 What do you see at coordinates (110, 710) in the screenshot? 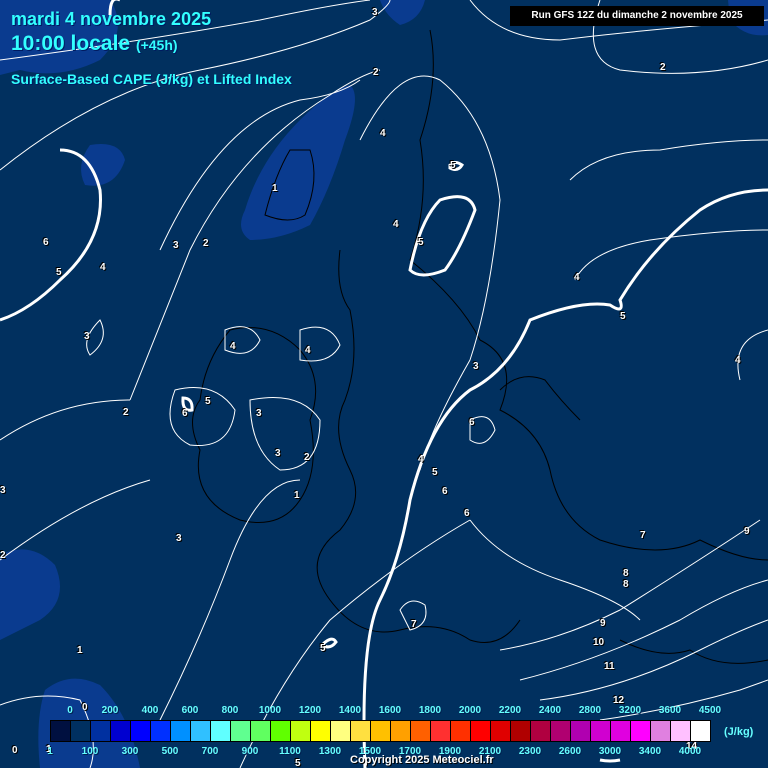
I see `legend-label-top: 200` at bounding box center [110, 710].